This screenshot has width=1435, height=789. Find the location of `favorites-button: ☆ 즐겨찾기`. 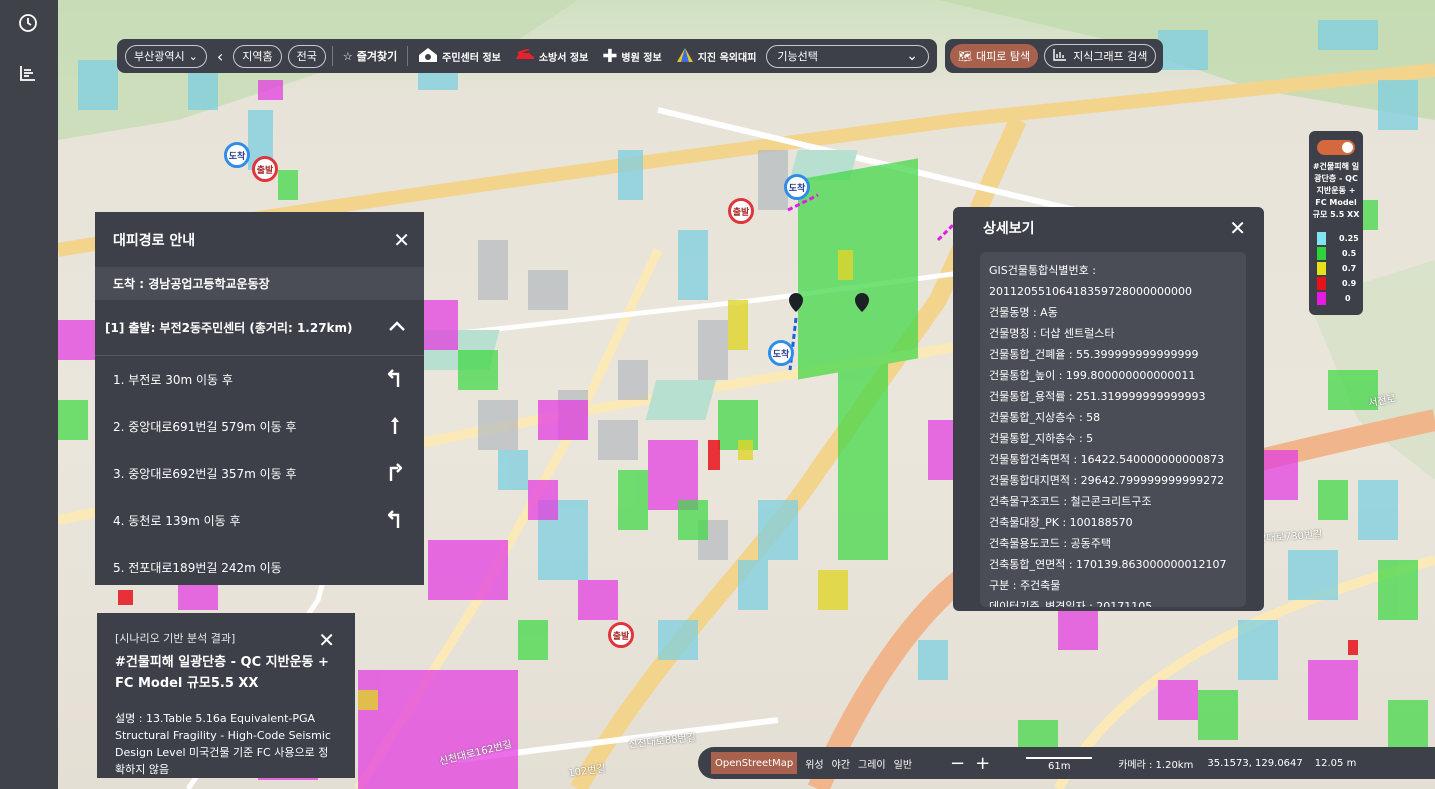

favorites-button: ☆ 즐겨찾기 is located at coordinates (370, 56).